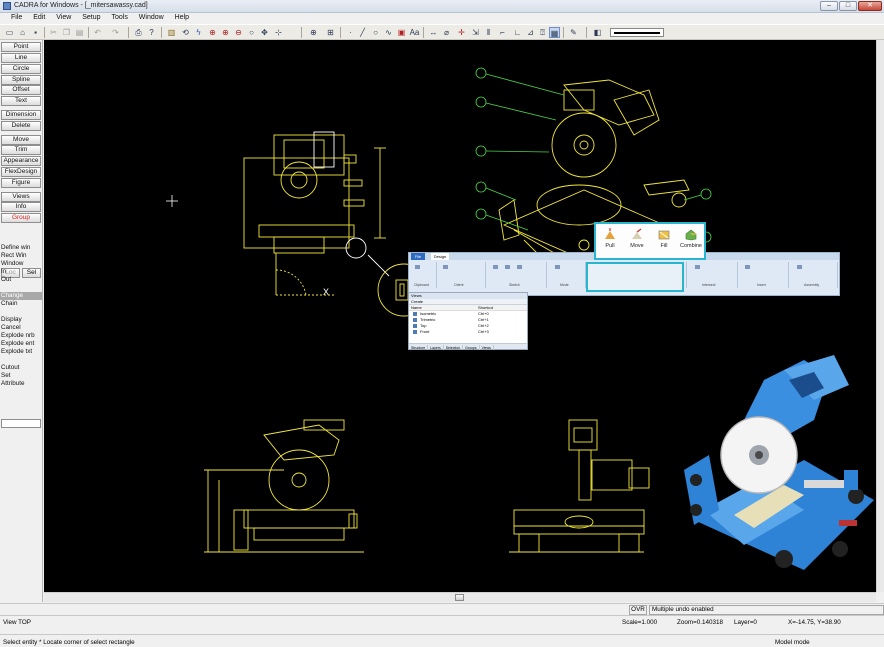  I want to click on vertical-scrollbar, so click(880, 316).